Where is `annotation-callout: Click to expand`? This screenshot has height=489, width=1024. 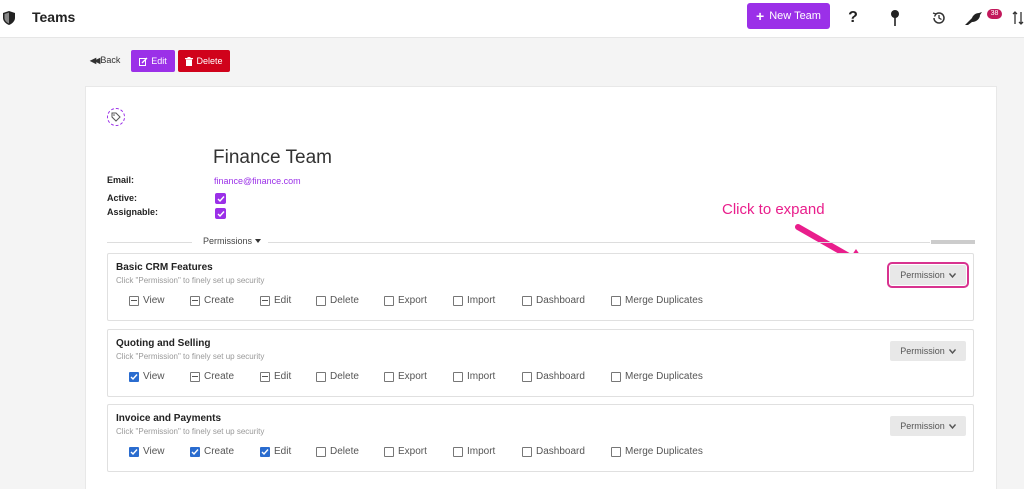 annotation-callout: Click to expand is located at coordinates (773, 209).